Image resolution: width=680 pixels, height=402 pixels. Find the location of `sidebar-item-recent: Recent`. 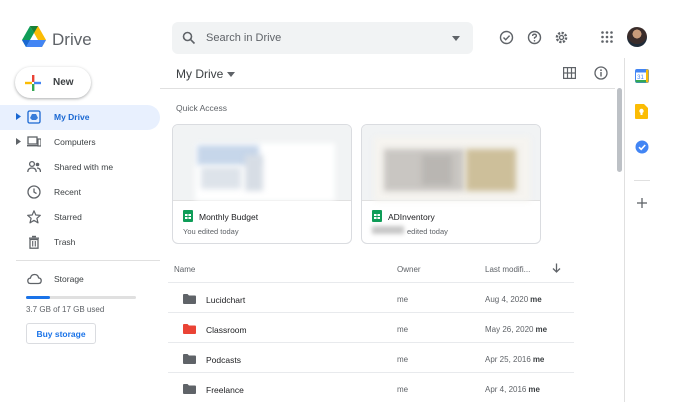

sidebar-item-recent: Recent is located at coordinates (80, 192).